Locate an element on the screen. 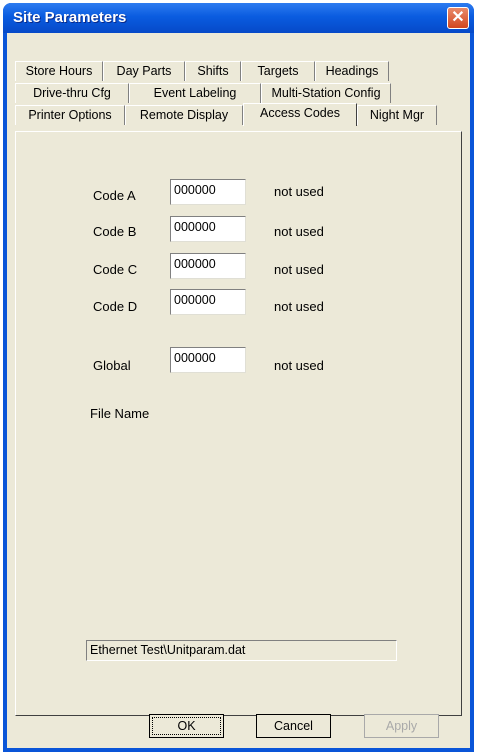 The width and height of the screenshot is (477, 755). global-code-status: not used is located at coordinates (299, 365).